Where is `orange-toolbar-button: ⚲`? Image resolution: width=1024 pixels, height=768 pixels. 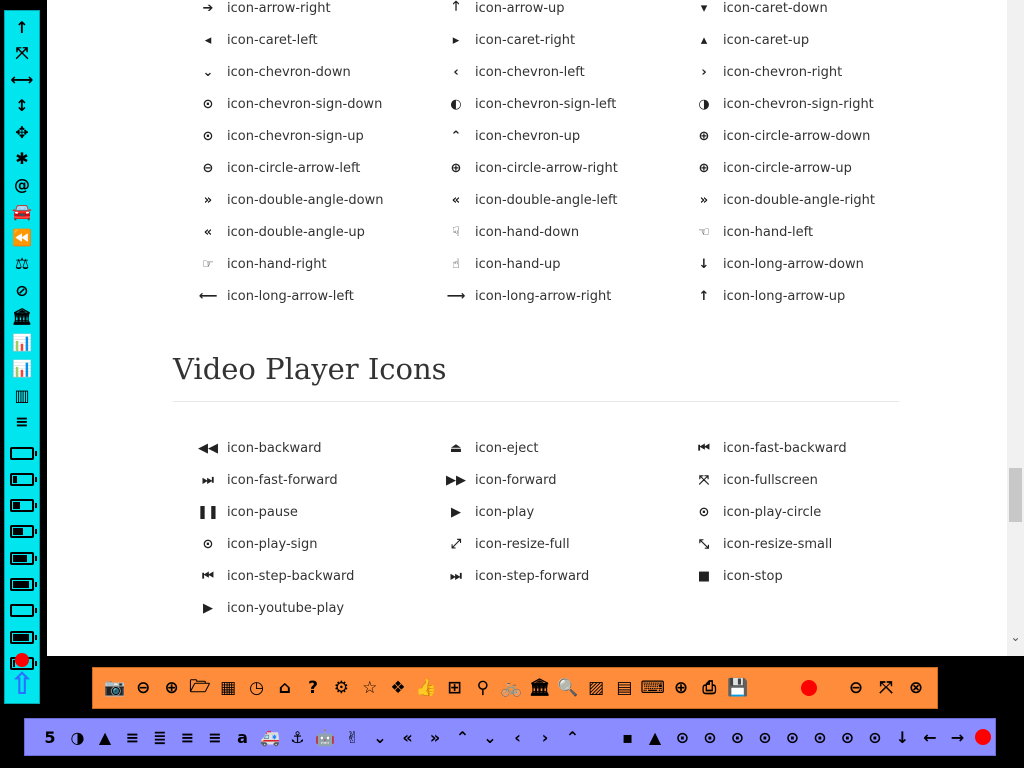 orange-toolbar-button: ⚲ is located at coordinates (483, 688).